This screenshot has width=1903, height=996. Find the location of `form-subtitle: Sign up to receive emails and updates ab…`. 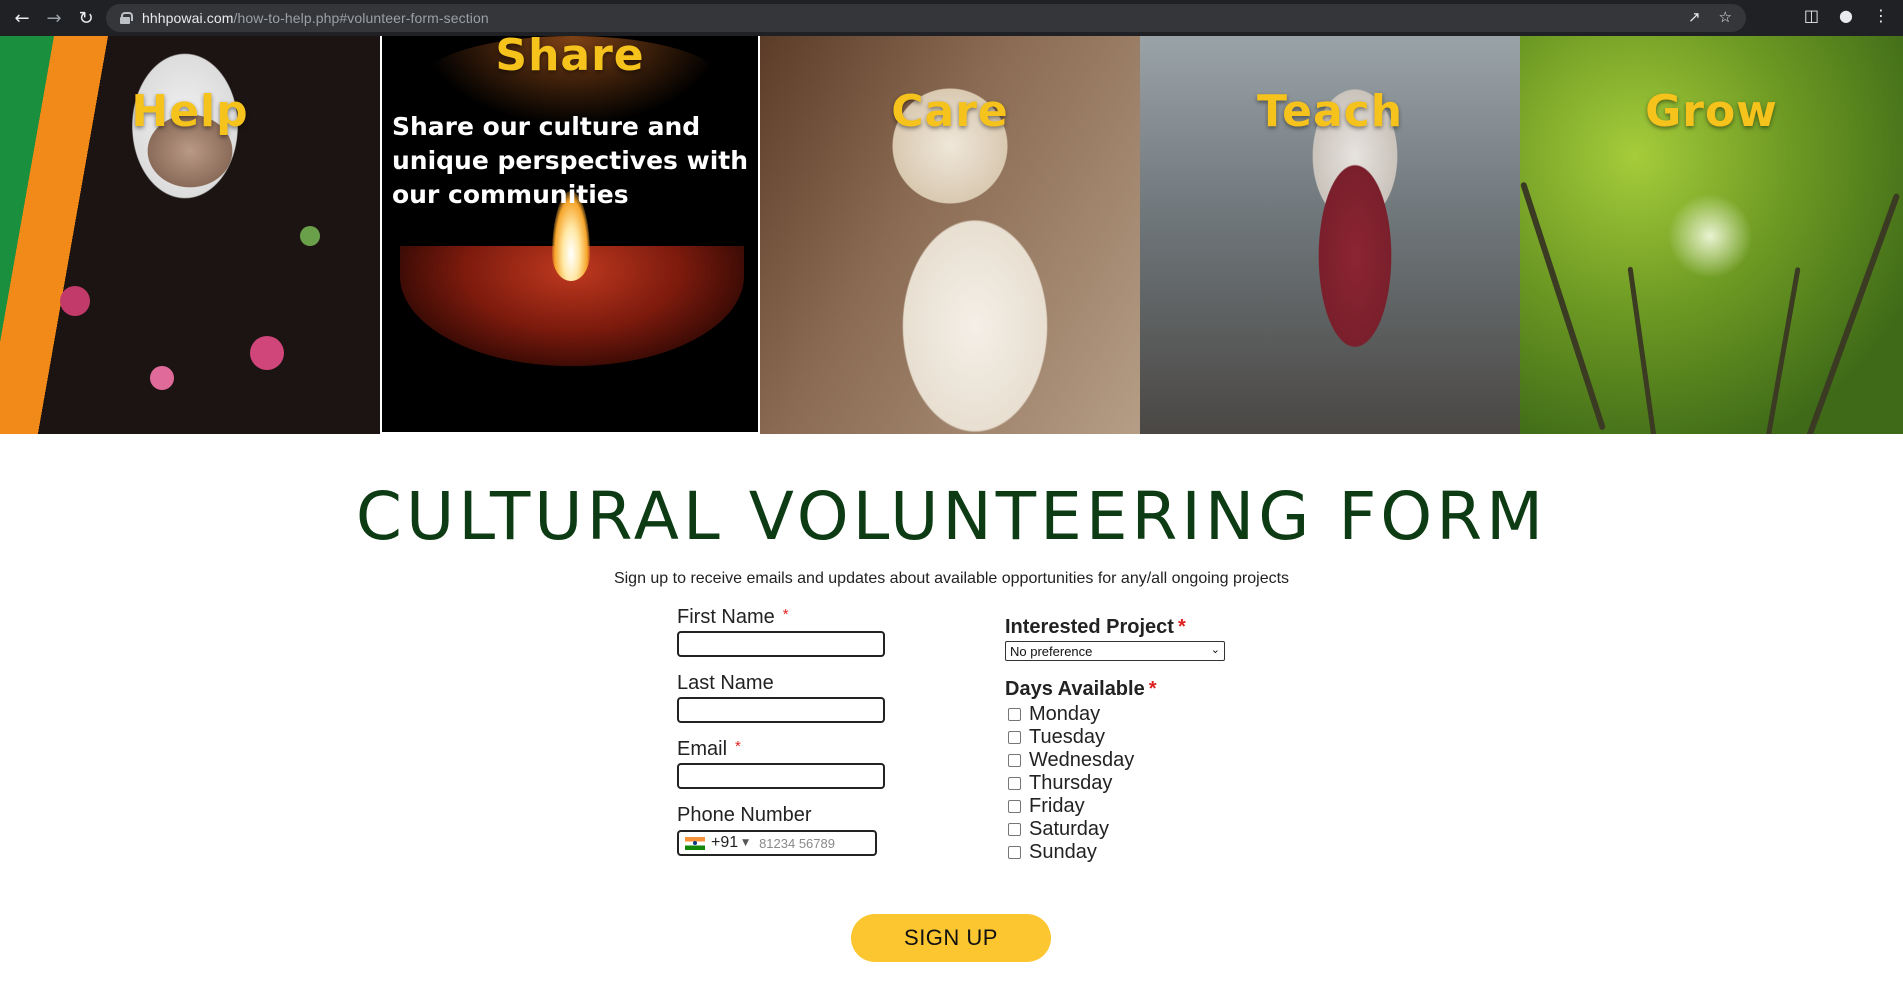

form-subtitle: Sign up to receive emails and updates ab… is located at coordinates (951, 578).